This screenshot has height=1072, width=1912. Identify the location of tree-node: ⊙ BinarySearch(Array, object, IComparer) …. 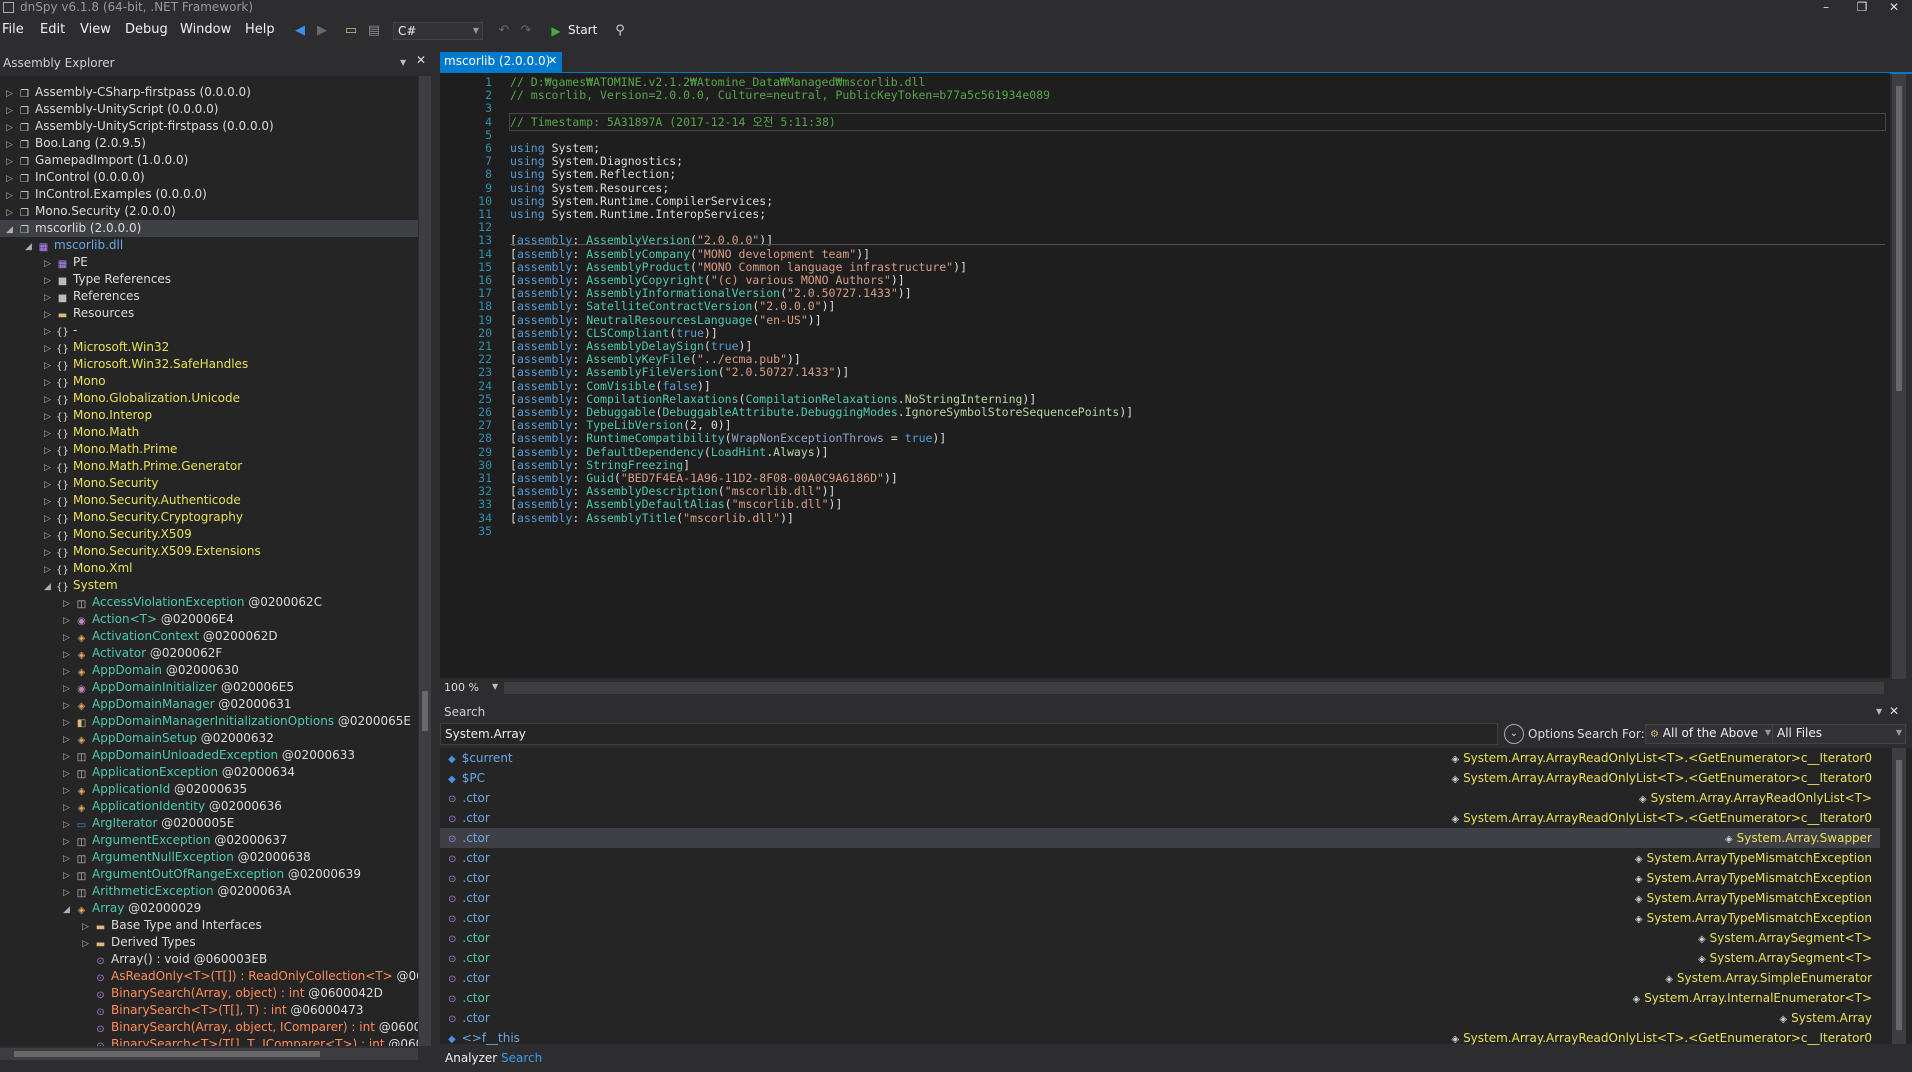
(209, 1027).